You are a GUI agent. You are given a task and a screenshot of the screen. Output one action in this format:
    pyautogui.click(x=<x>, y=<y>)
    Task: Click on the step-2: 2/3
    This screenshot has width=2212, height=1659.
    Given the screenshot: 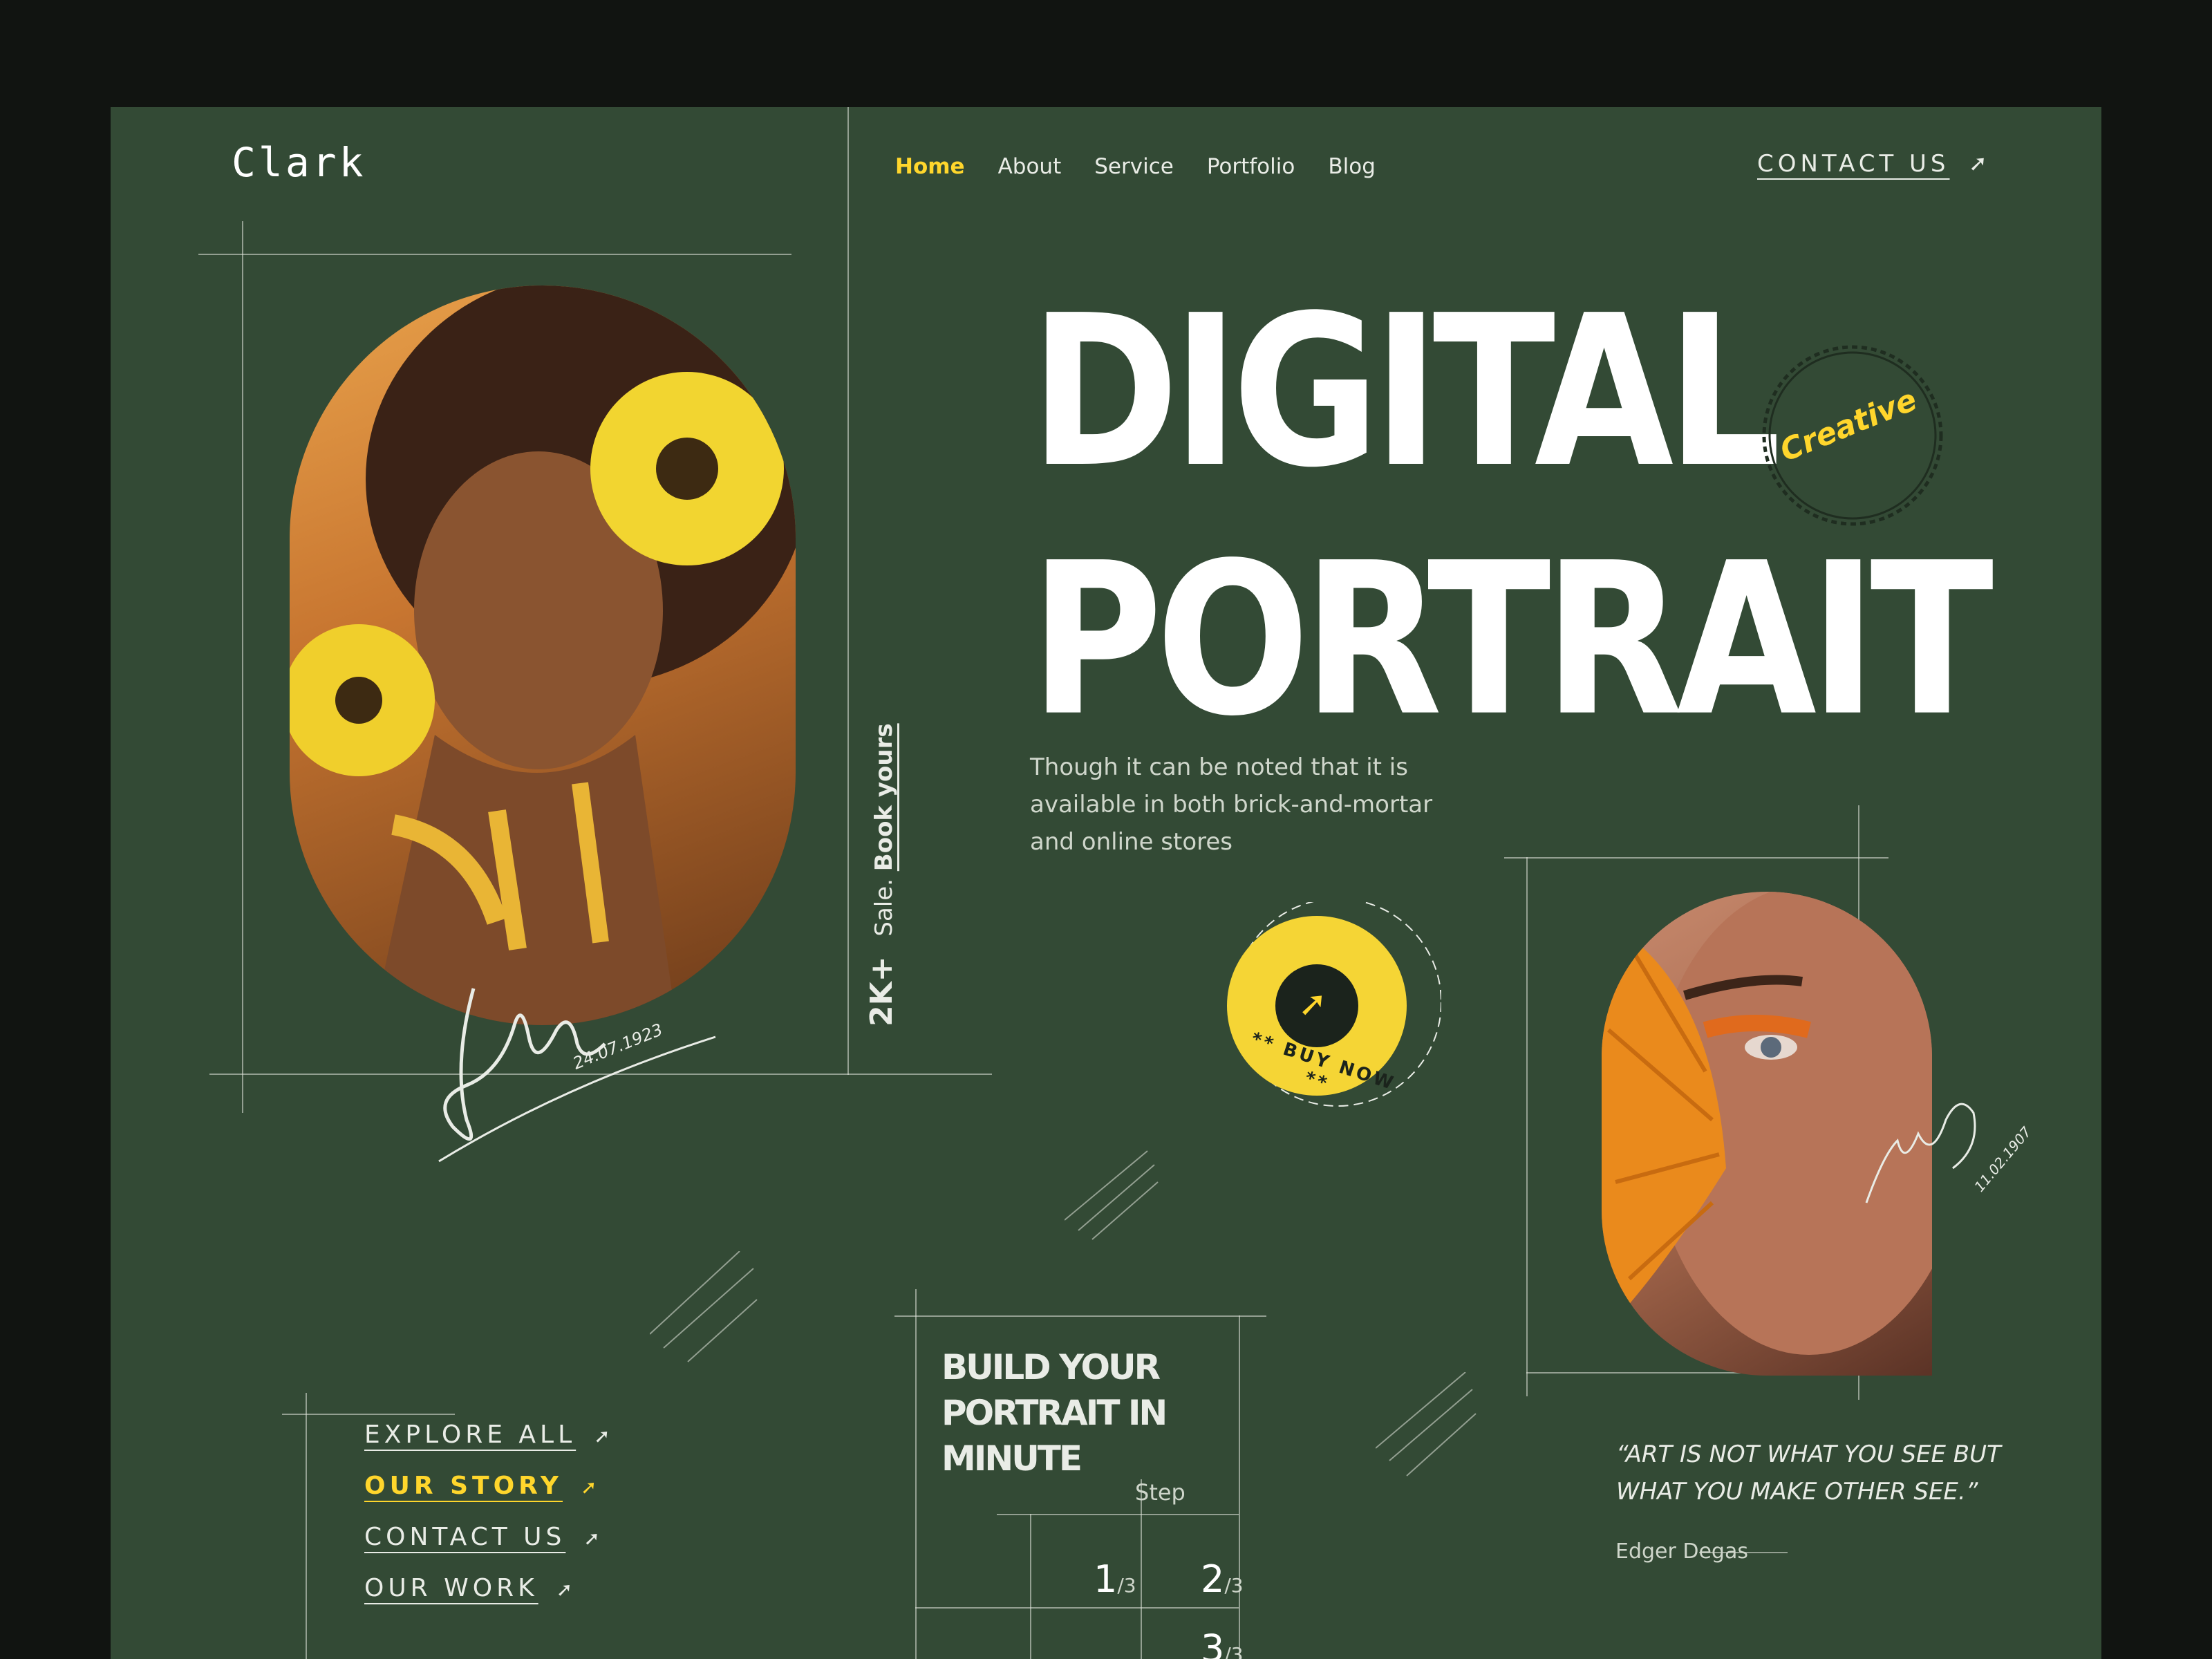 What is the action you would take?
    pyautogui.click(x=1222, y=1579)
    